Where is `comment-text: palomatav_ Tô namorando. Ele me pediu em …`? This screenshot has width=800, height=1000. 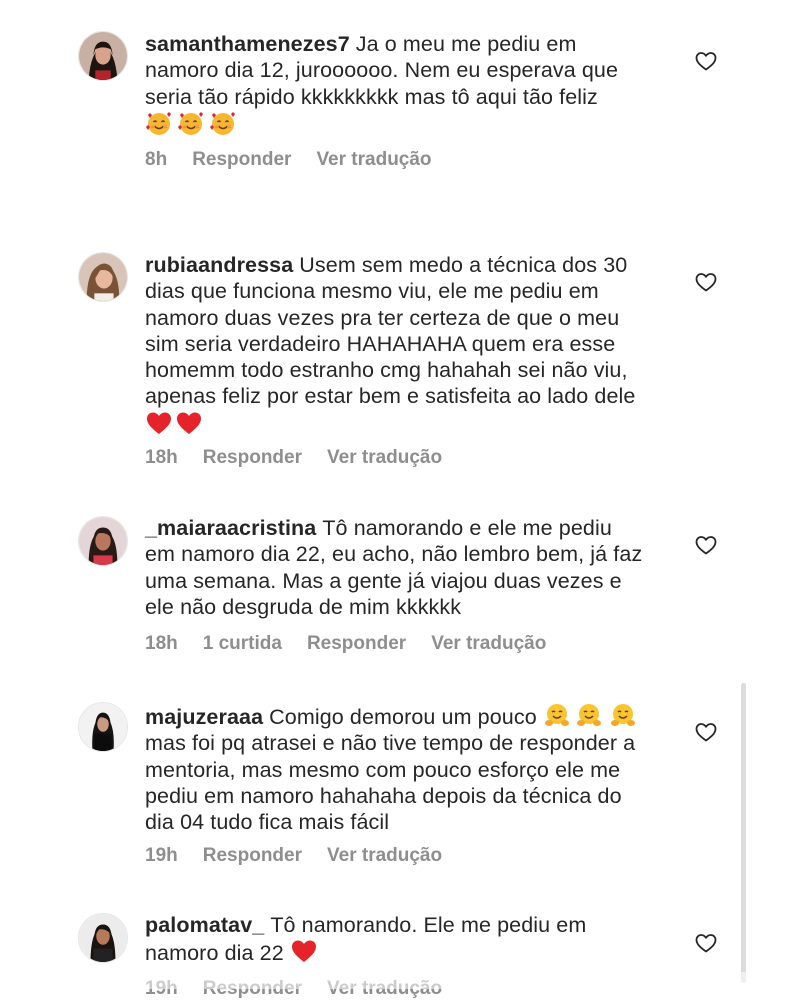 comment-text: palomatav_ Tô namorando. Ele me pediu em … is located at coordinates (395, 939).